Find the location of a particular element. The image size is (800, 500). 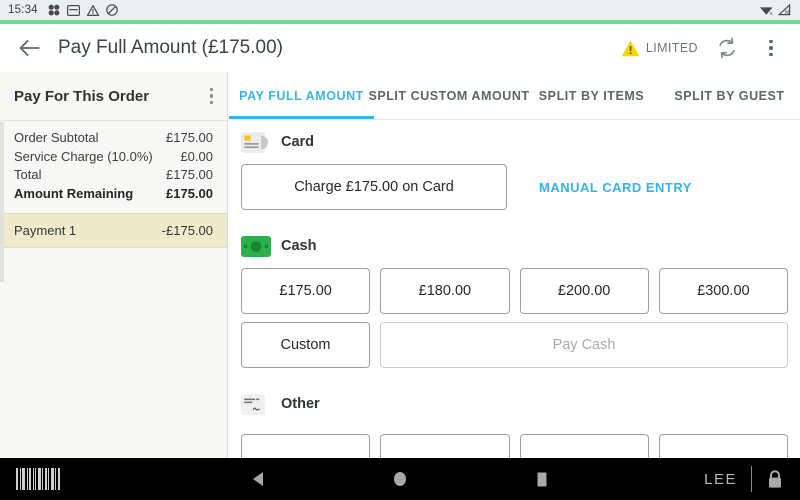

status-badge: LIMITED is located at coordinates (659, 48).